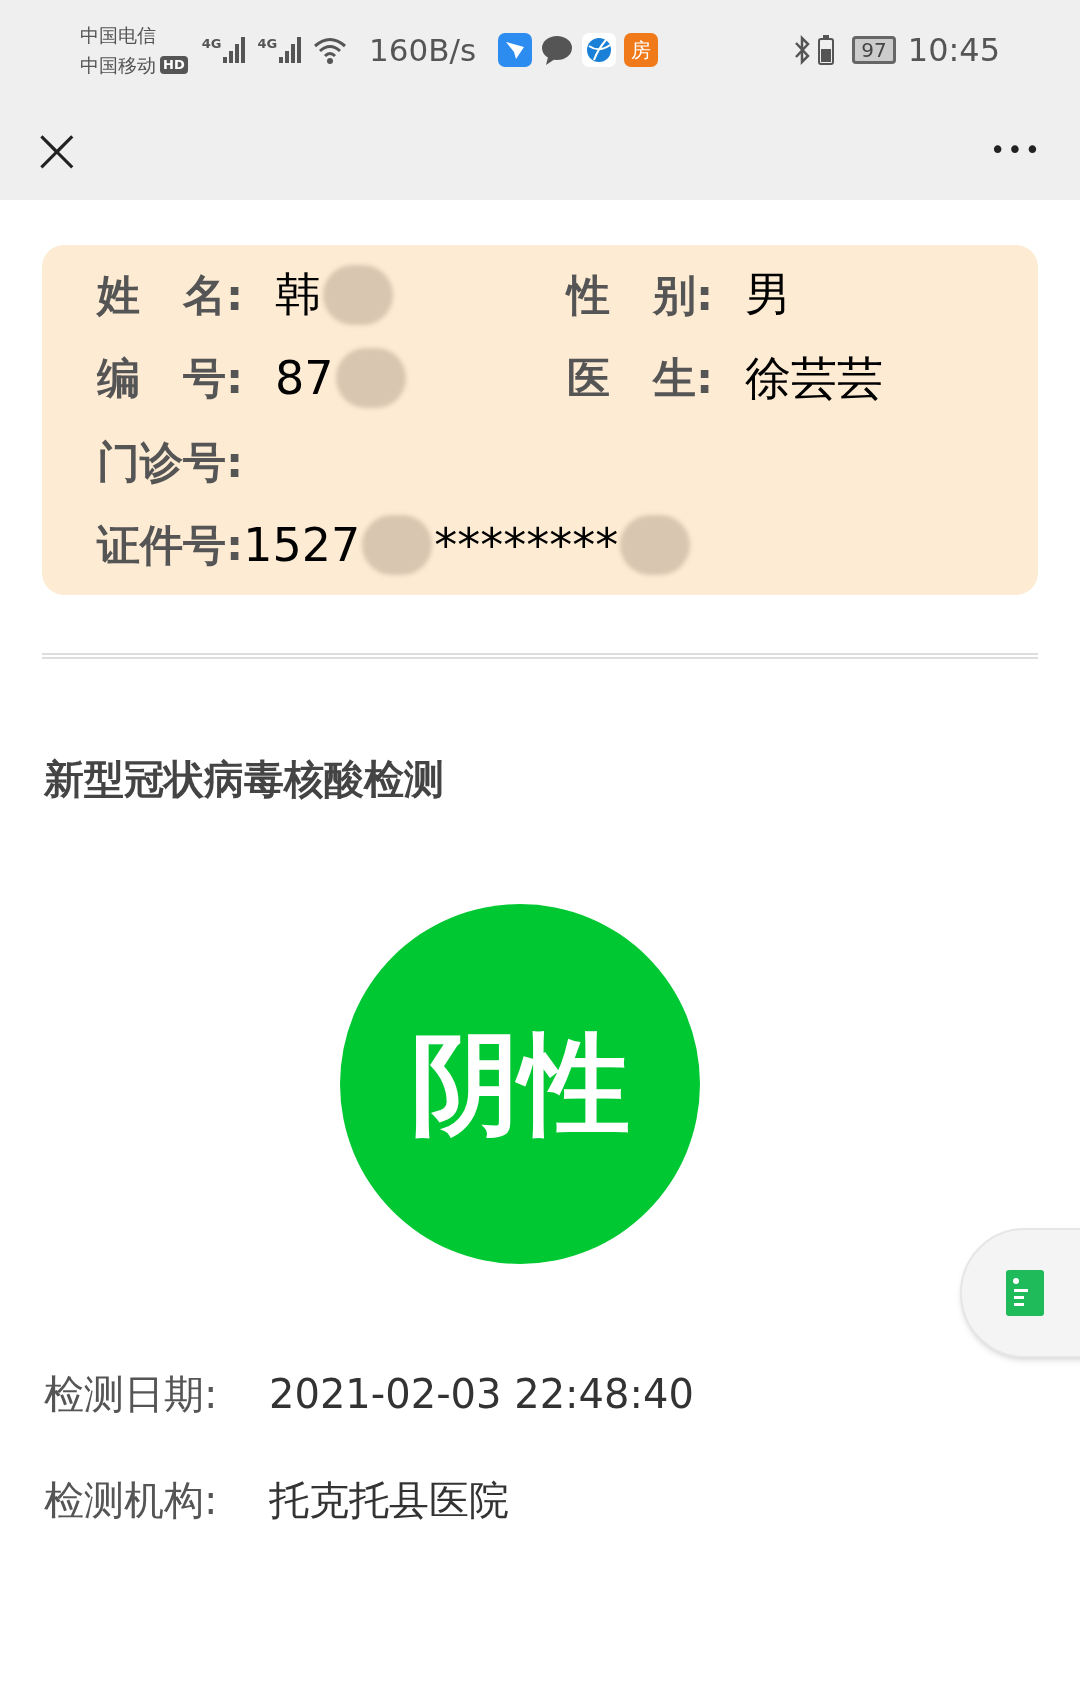 This screenshot has width=1080, height=1692. Describe the element at coordinates (641, 378) in the screenshot. I see `field-label: 医 生:` at that location.